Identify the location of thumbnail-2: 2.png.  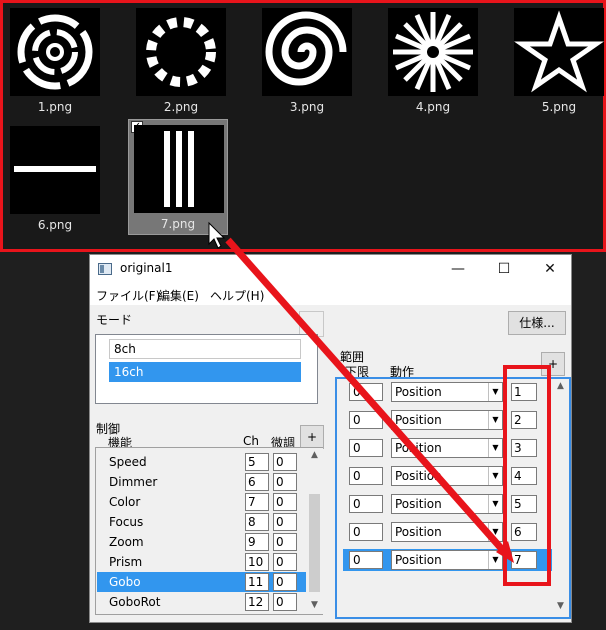
(181, 61).